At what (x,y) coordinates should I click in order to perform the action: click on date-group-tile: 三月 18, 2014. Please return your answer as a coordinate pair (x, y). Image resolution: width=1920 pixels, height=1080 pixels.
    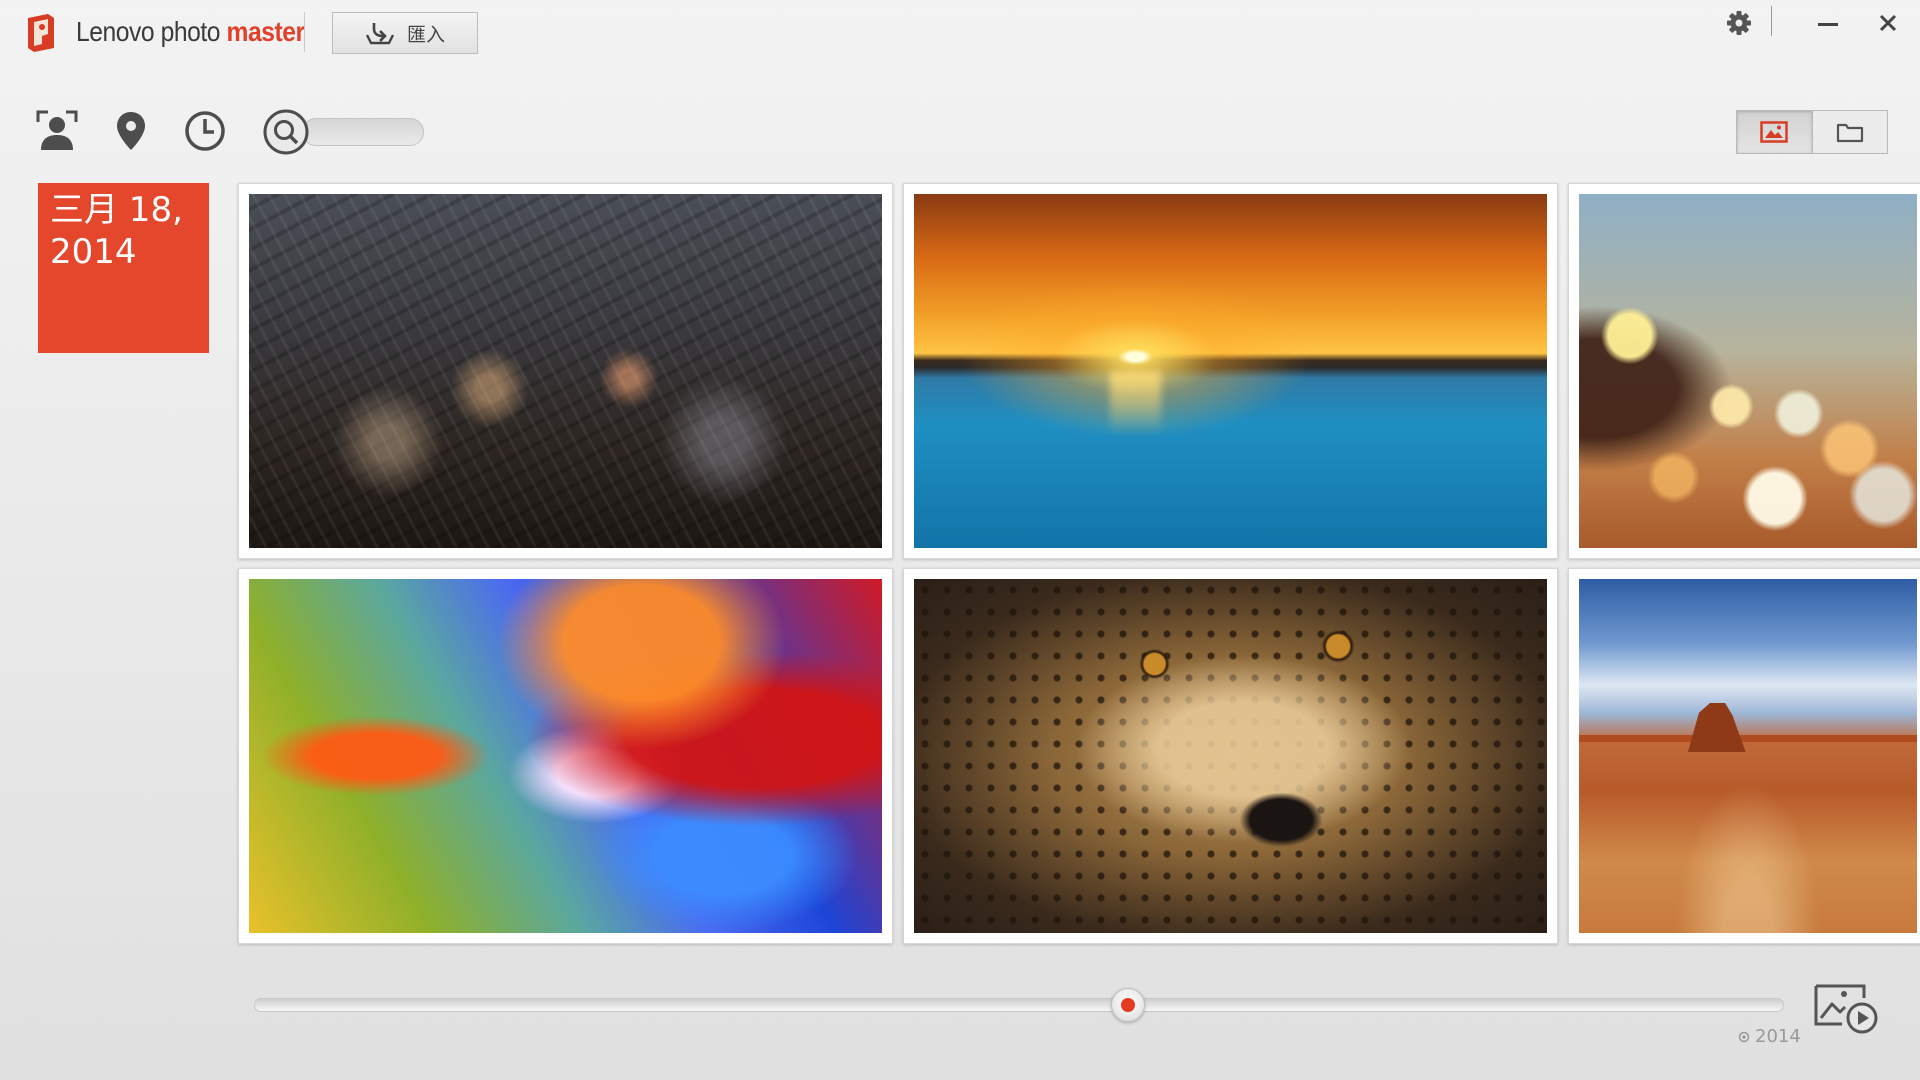
    Looking at the image, I should click on (123, 268).